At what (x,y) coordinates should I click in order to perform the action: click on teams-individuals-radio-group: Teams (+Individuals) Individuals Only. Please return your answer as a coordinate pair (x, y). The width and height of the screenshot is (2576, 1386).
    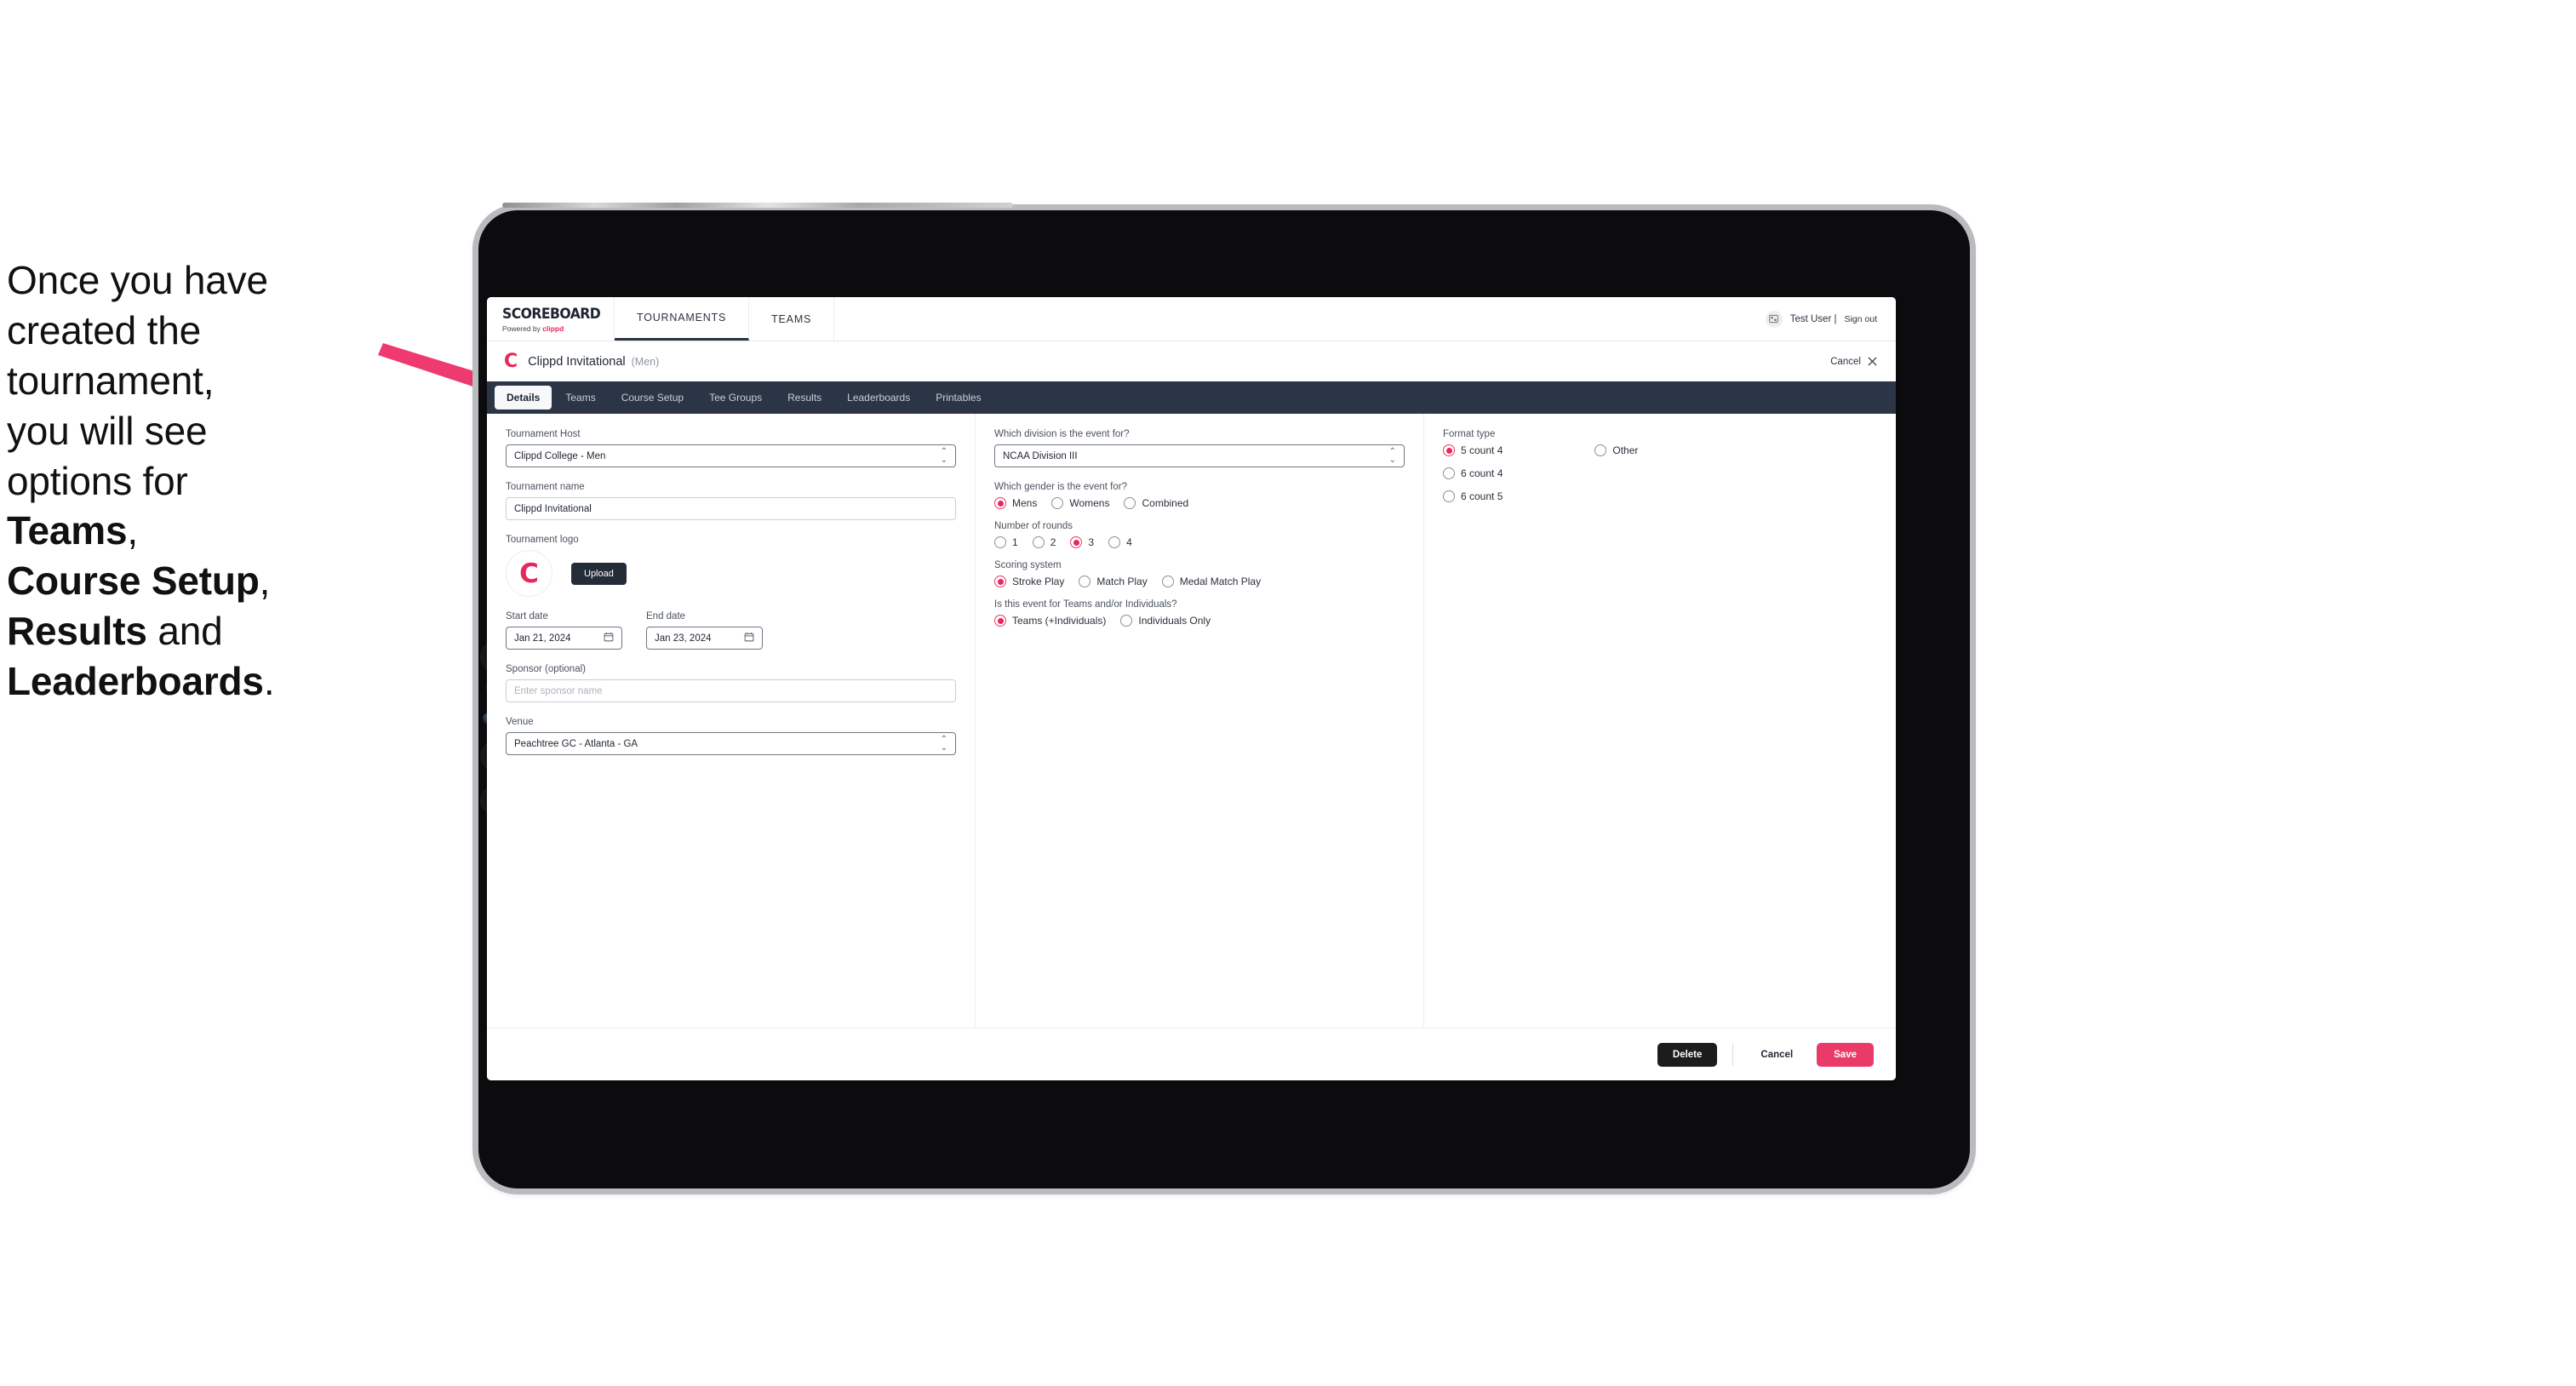
    Looking at the image, I should click on (1199, 621).